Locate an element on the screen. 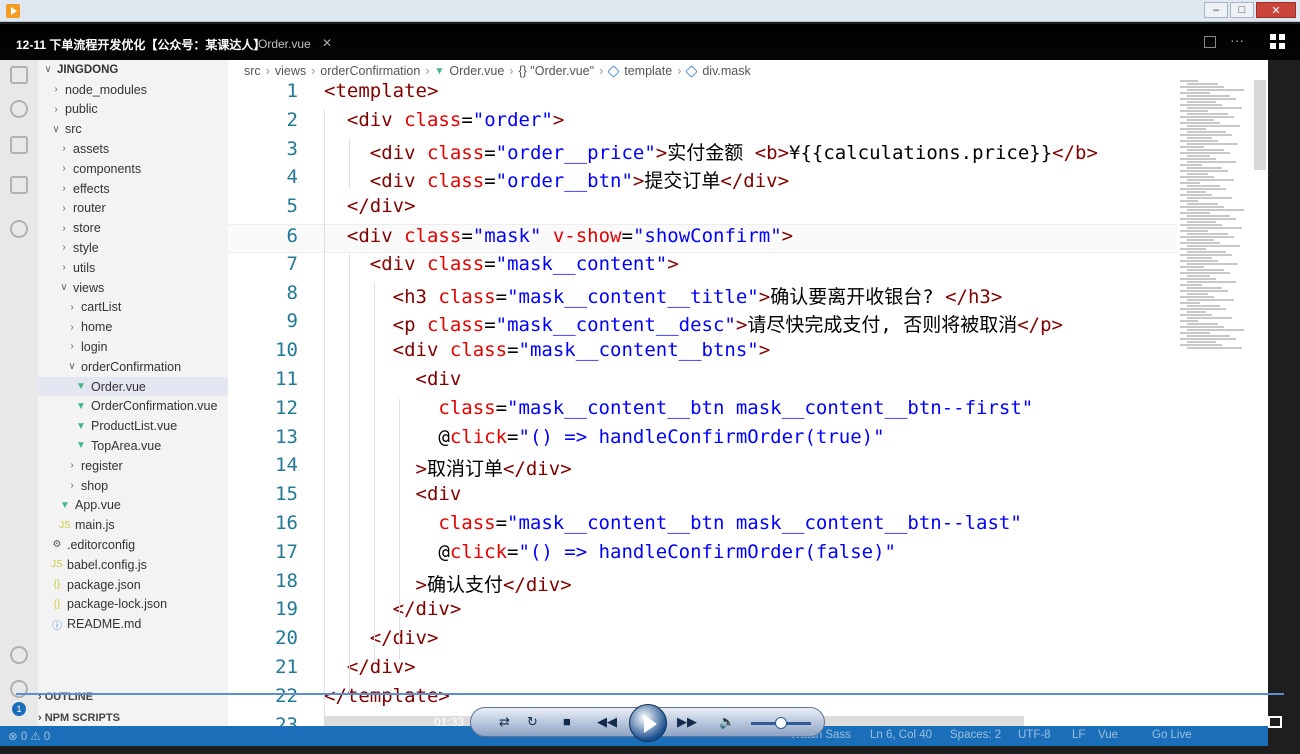 This screenshot has height=754, width=1300. shuffle-icon: ⇄ is located at coordinates (504, 722).